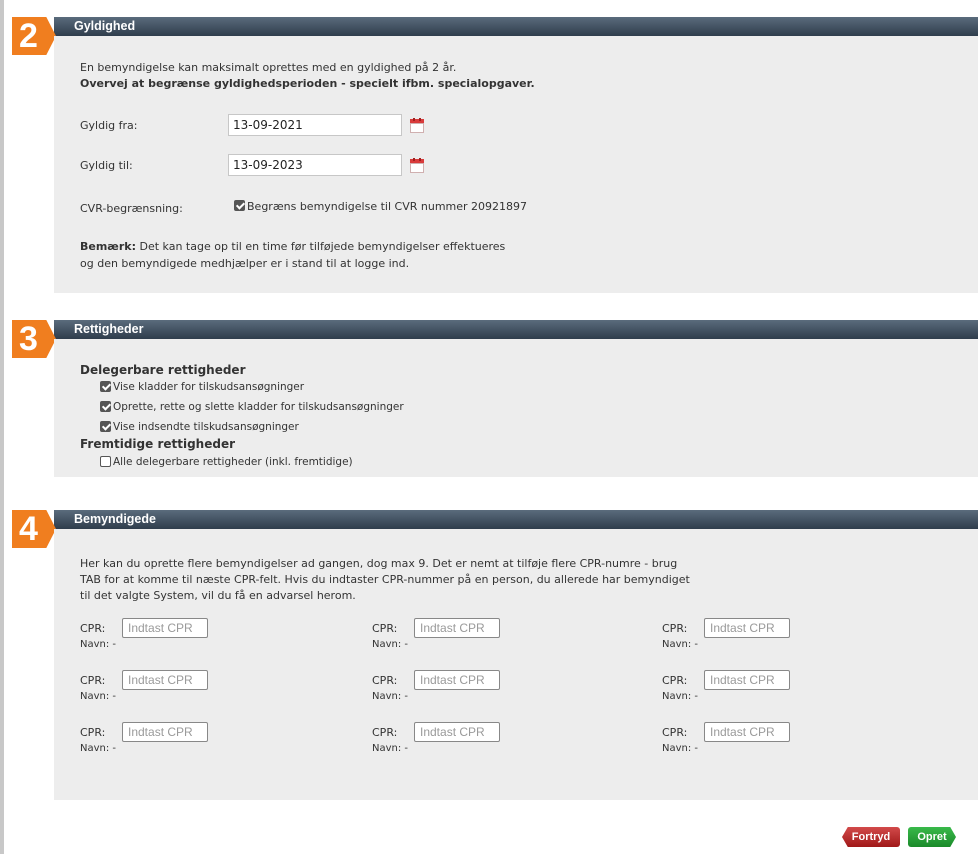  Describe the element at coordinates (28, 339) in the screenshot. I see `step-number: 3` at that location.